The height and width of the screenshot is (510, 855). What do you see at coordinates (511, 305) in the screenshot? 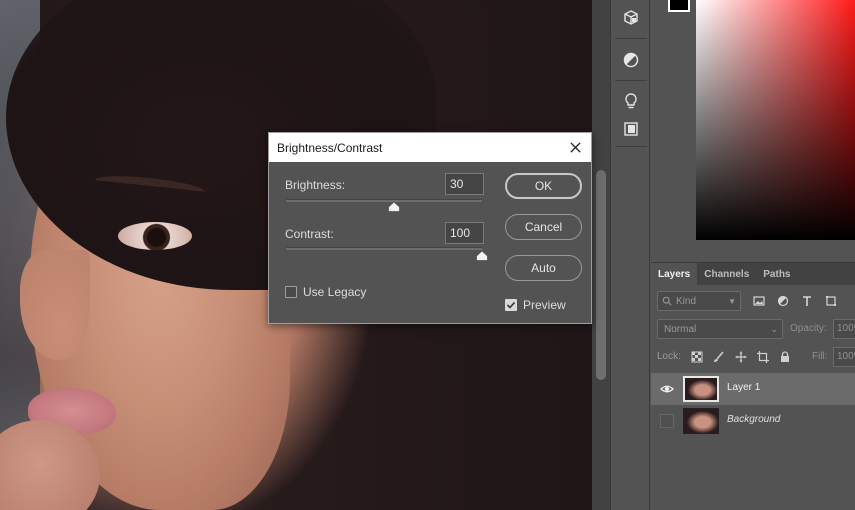
I see `preview-checkbox` at bounding box center [511, 305].